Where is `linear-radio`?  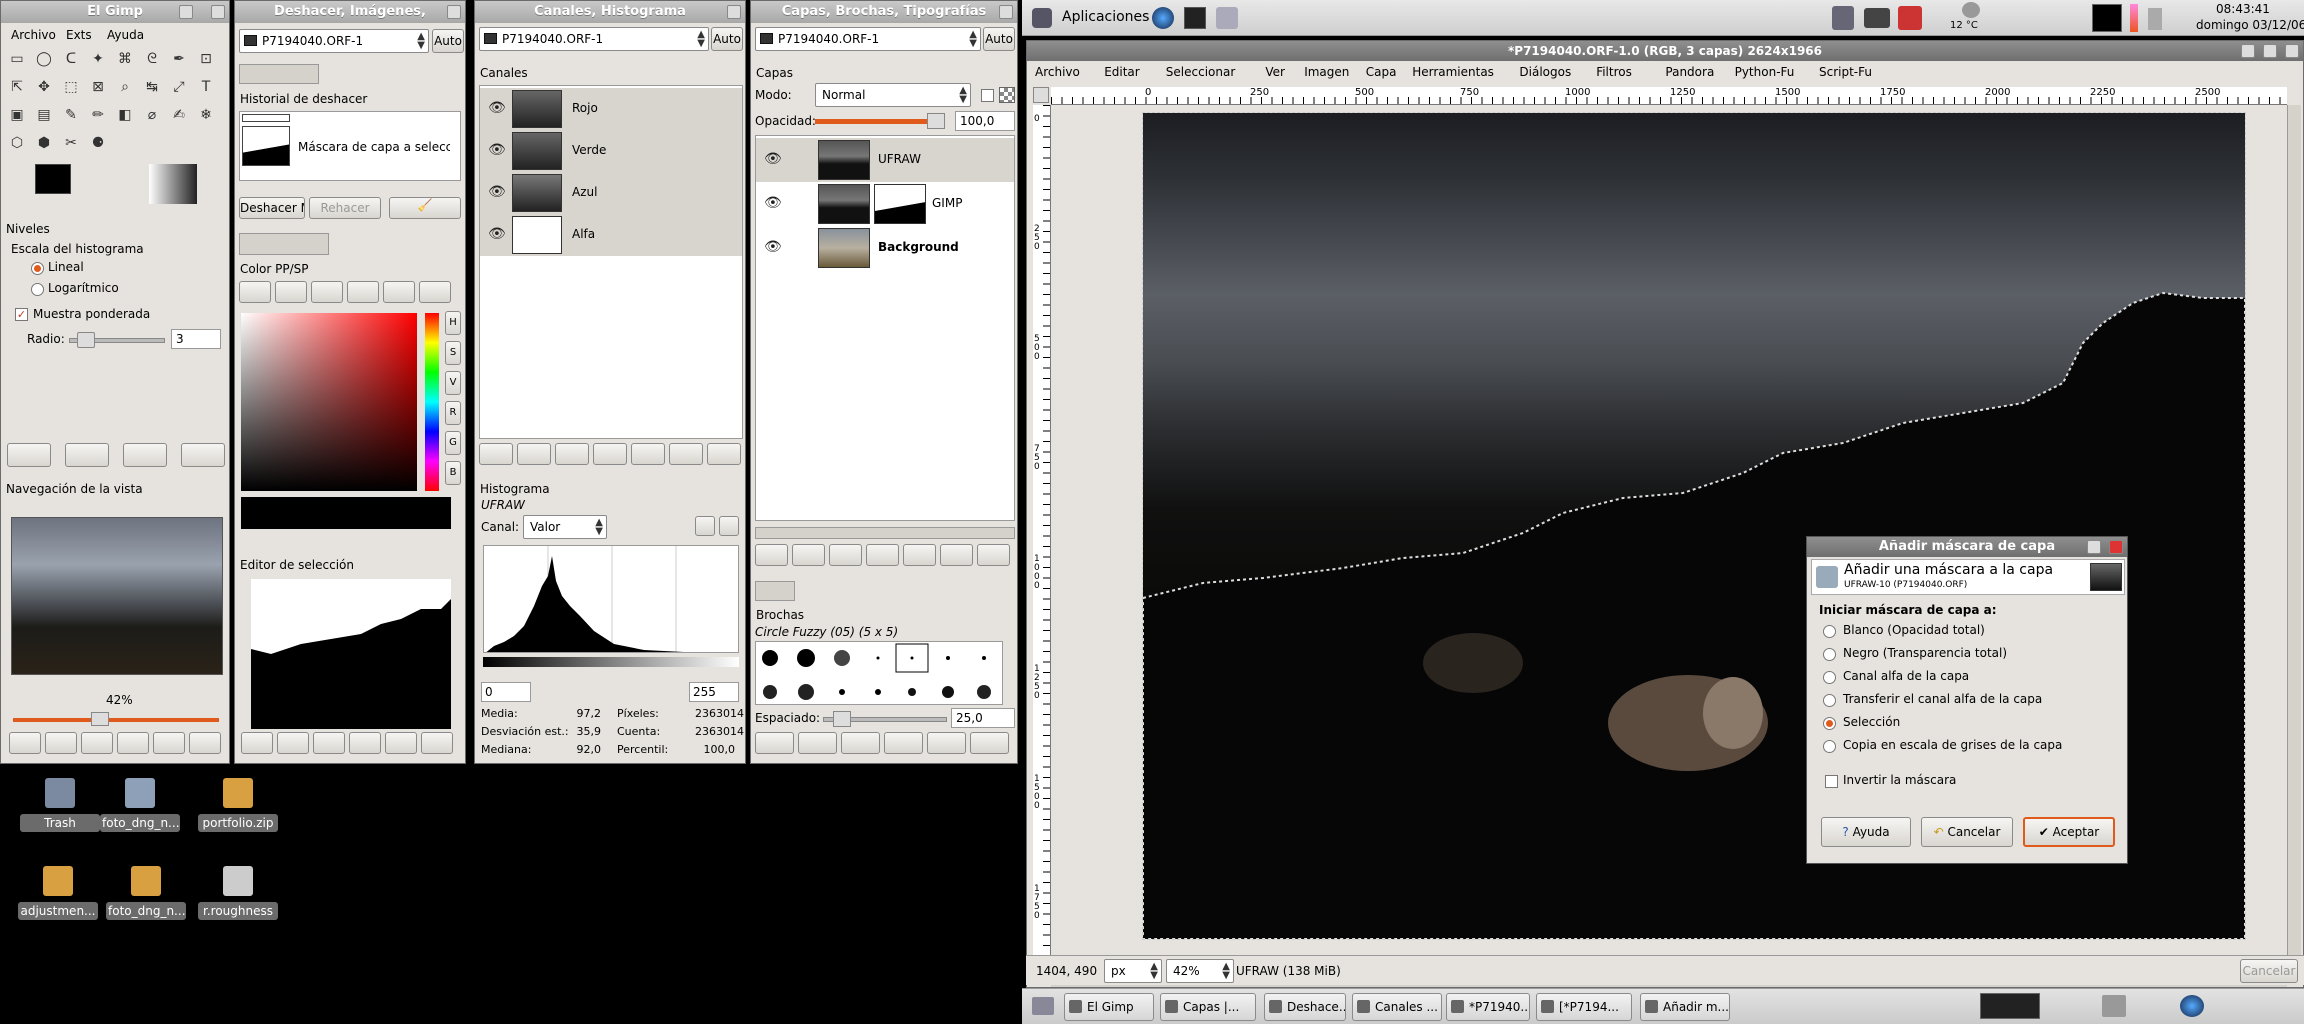 linear-radio is located at coordinates (37, 268).